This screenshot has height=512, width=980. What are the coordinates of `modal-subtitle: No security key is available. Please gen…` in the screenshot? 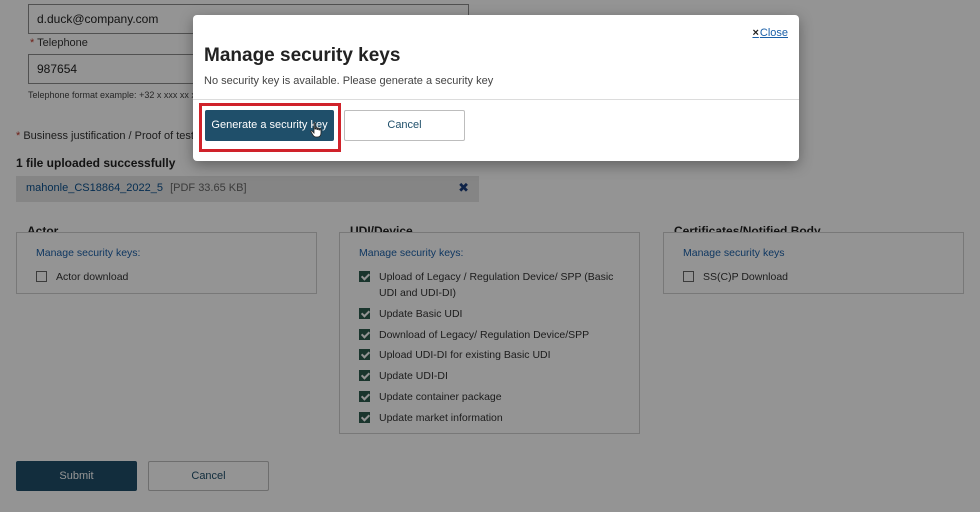 It's located at (349, 81).